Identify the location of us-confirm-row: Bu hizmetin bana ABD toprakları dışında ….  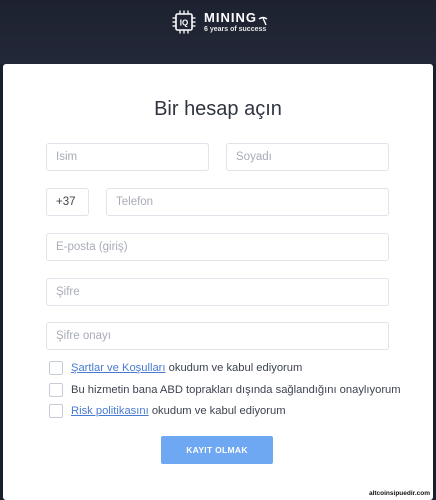
(225, 390).